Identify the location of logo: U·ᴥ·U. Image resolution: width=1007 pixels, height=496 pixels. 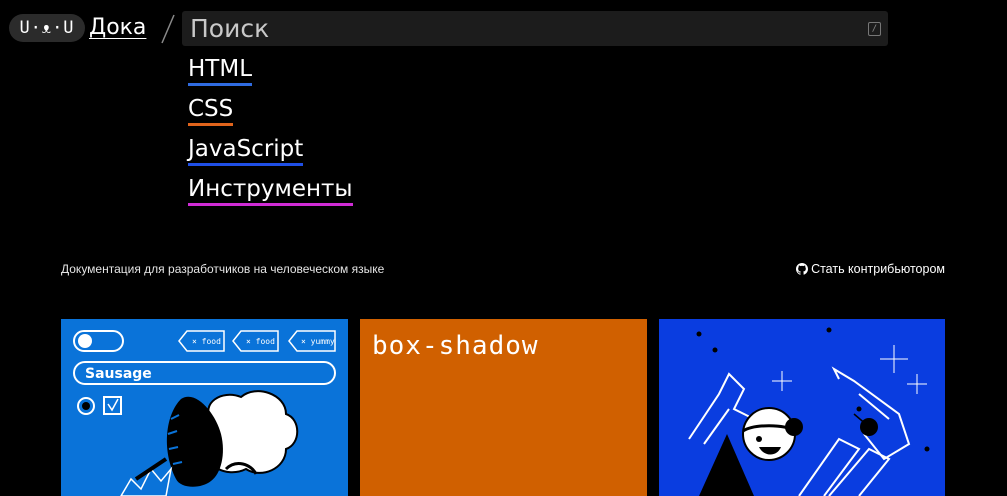
(47, 28).